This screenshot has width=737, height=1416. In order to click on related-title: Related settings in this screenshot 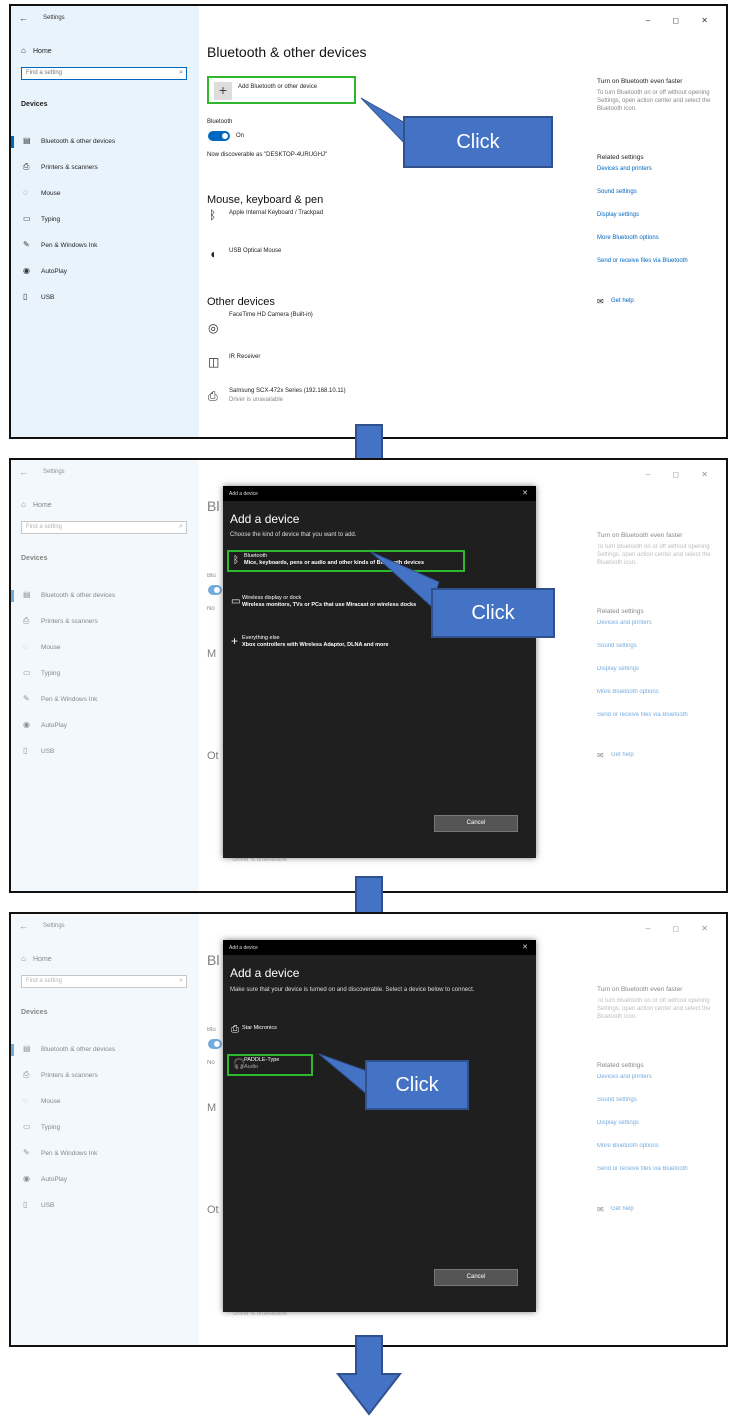, I will do `click(620, 157)`.